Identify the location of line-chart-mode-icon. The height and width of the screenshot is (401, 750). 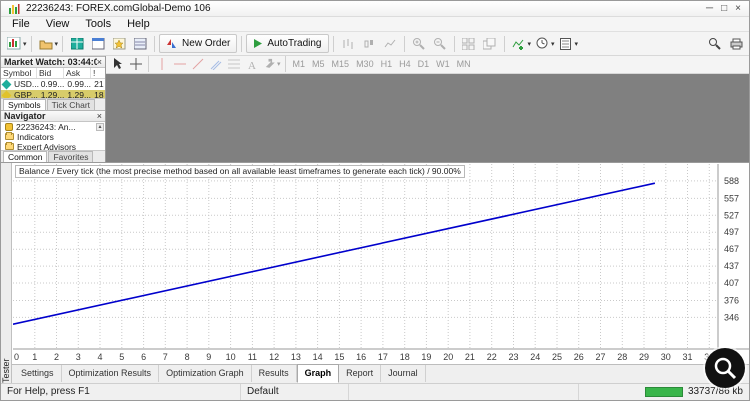
(390, 44).